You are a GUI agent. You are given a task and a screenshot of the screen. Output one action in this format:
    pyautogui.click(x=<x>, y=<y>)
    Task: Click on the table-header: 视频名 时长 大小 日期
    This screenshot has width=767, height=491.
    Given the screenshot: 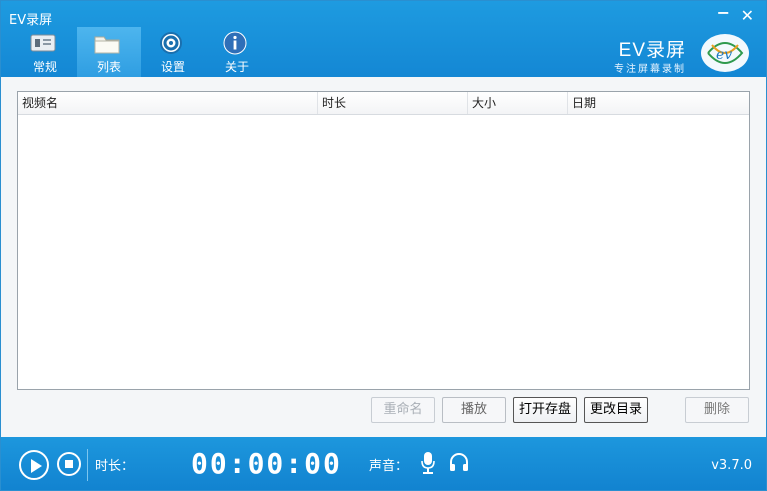 What is the action you would take?
    pyautogui.click(x=383, y=103)
    